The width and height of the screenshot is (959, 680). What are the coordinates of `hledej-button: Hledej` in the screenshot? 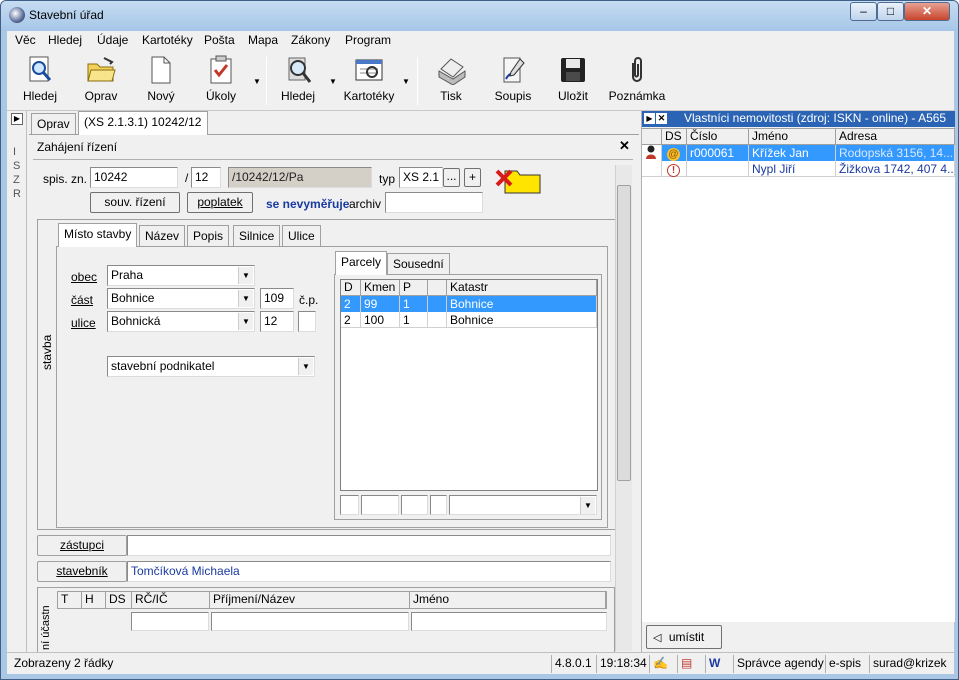 It's located at (40, 79).